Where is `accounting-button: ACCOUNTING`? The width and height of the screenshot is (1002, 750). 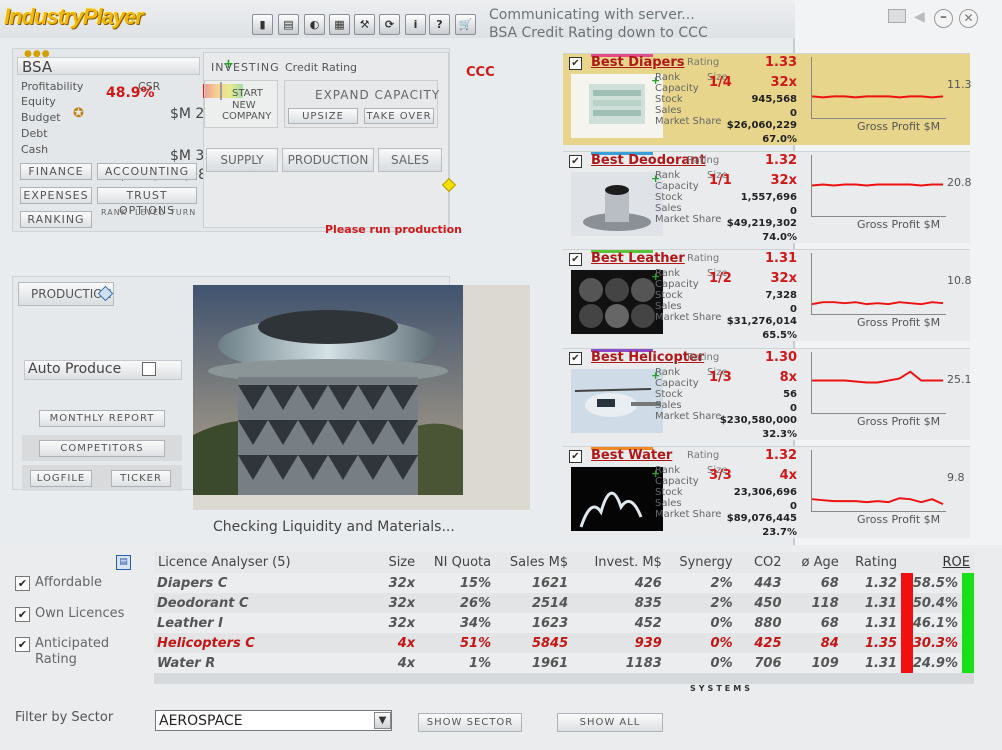
accounting-button: ACCOUNTING is located at coordinates (147, 171).